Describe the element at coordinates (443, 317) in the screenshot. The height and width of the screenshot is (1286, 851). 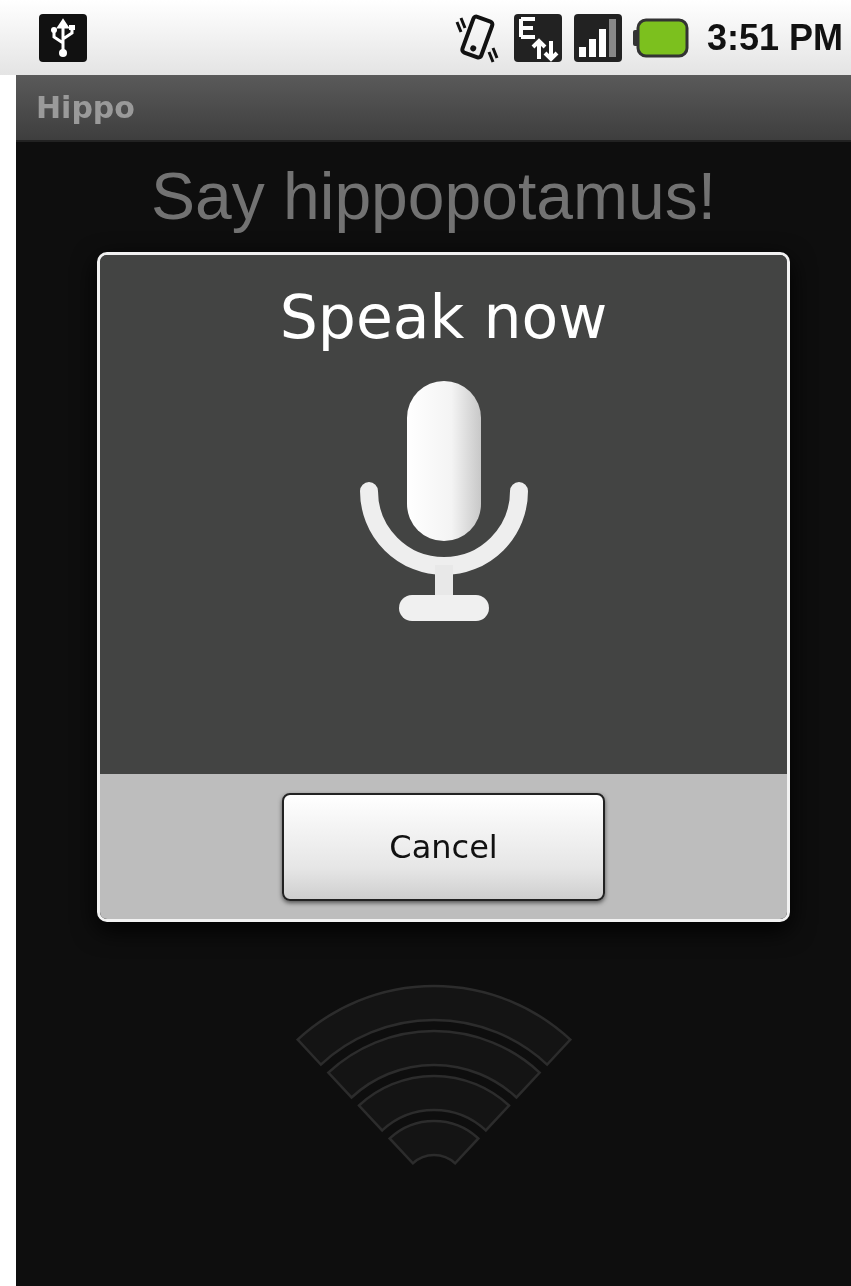
I see `dialog-title: Speak now` at that location.